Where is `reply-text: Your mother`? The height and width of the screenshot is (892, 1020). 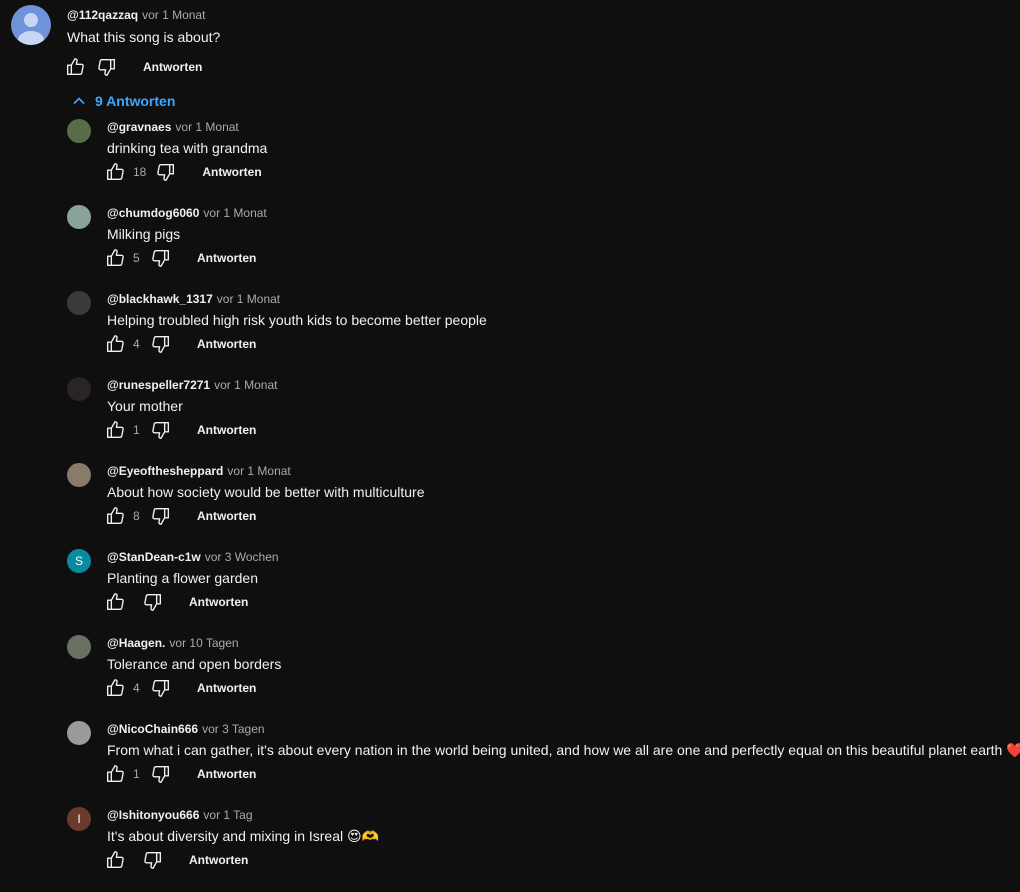
reply-text: Your mother is located at coordinates (145, 406).